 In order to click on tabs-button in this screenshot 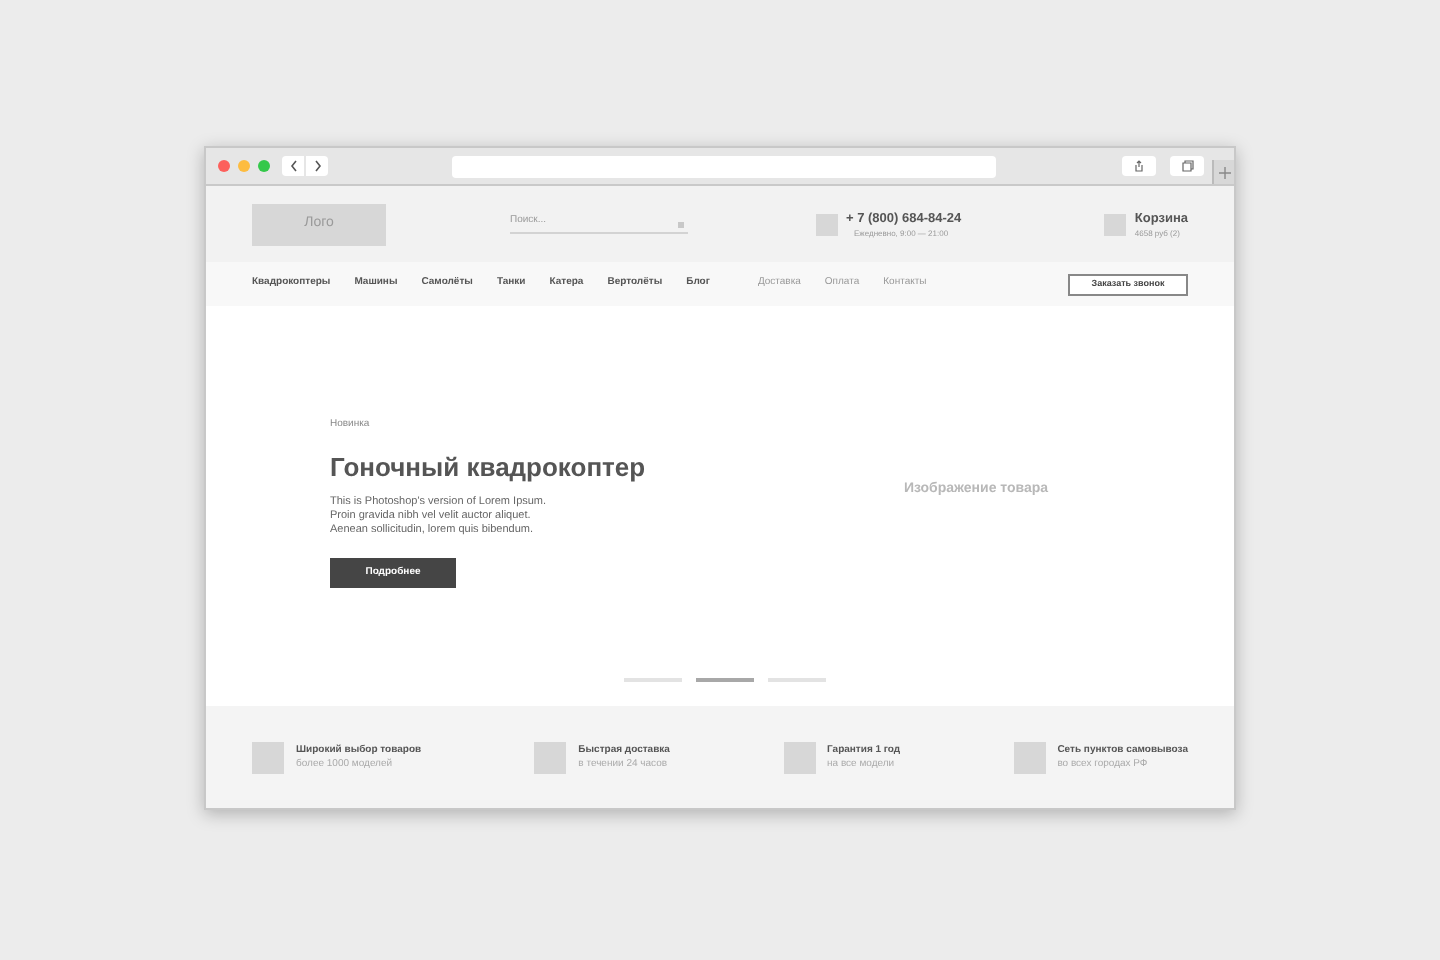, I will do `click(1187, 166)`.